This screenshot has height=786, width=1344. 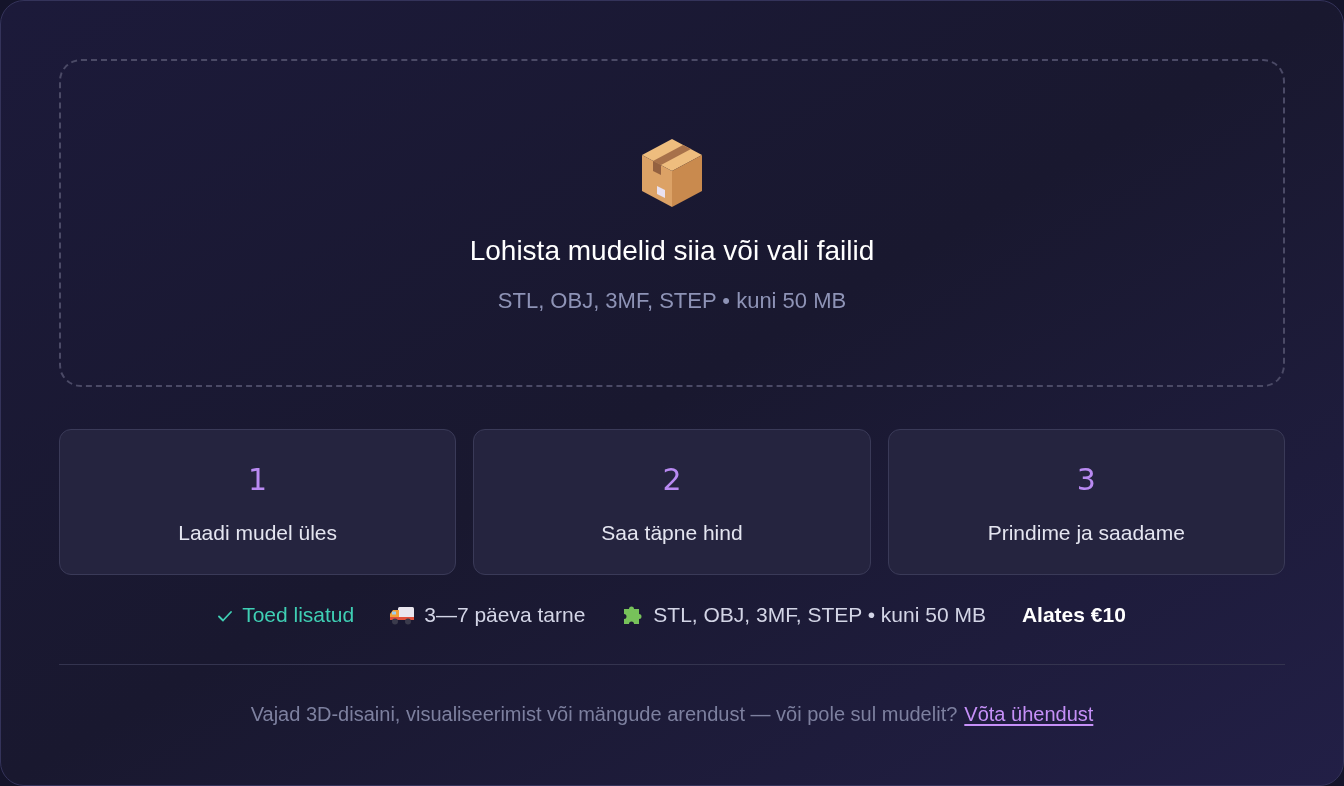 What do you see at coordinates (402, 615) in the screenshot?
I see `truck-icon` at bounding box center [402, 615].